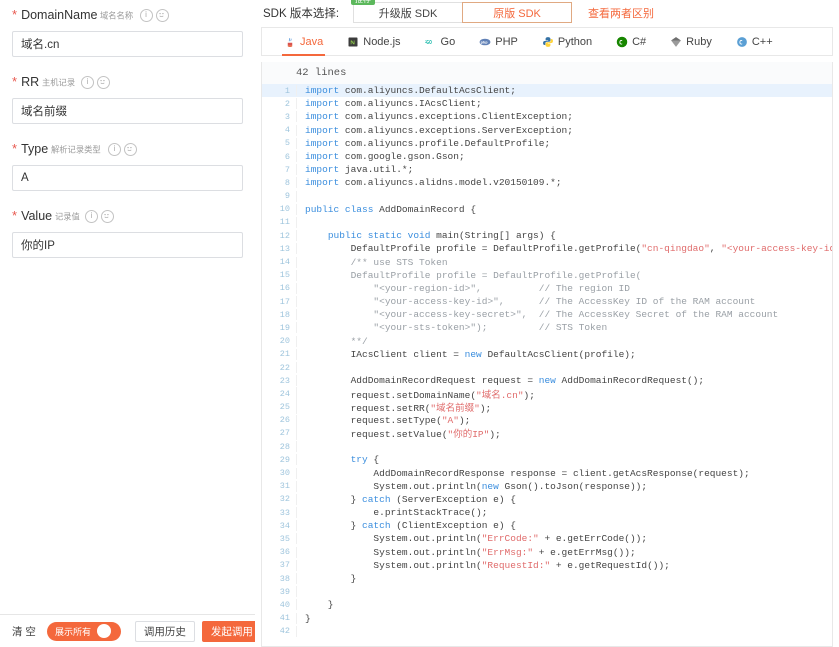 Image resolution: width=839 pixels, height=647 pixels. What do you see at coordinates (676, 42) in the screenshot?
I see `ruby-icon` at bounding box center [676, 42].